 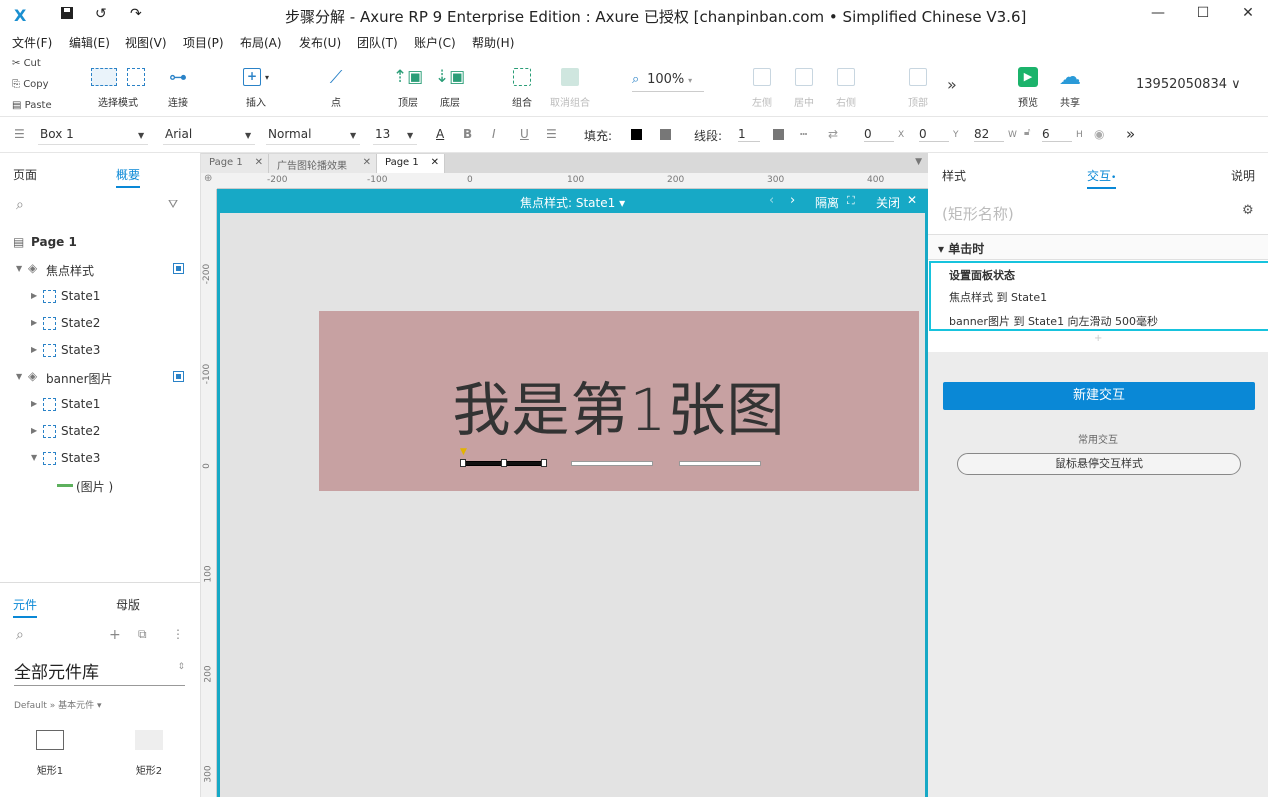 I want to click on arrow-style-icon: ⇄, so click(x=833, y=134).